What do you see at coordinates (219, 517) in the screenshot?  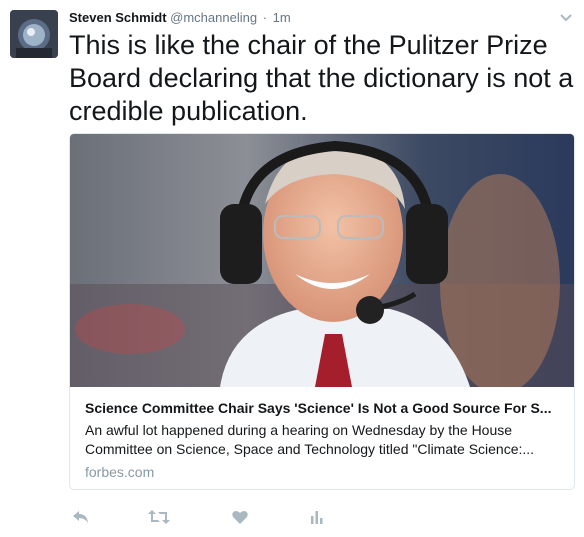 I see `tweet-actions` at bounding box center [219, 517].